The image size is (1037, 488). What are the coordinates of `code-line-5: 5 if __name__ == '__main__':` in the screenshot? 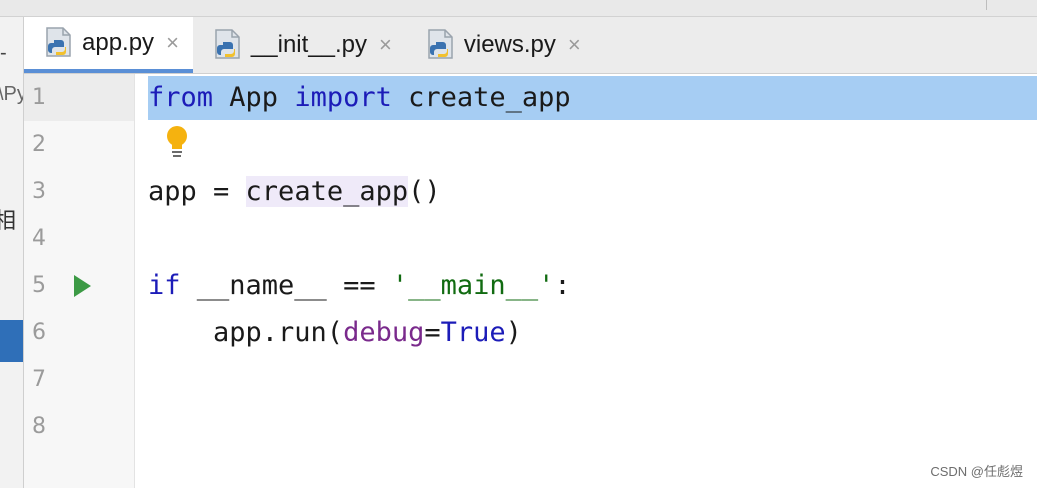 It's located at (530, 285).